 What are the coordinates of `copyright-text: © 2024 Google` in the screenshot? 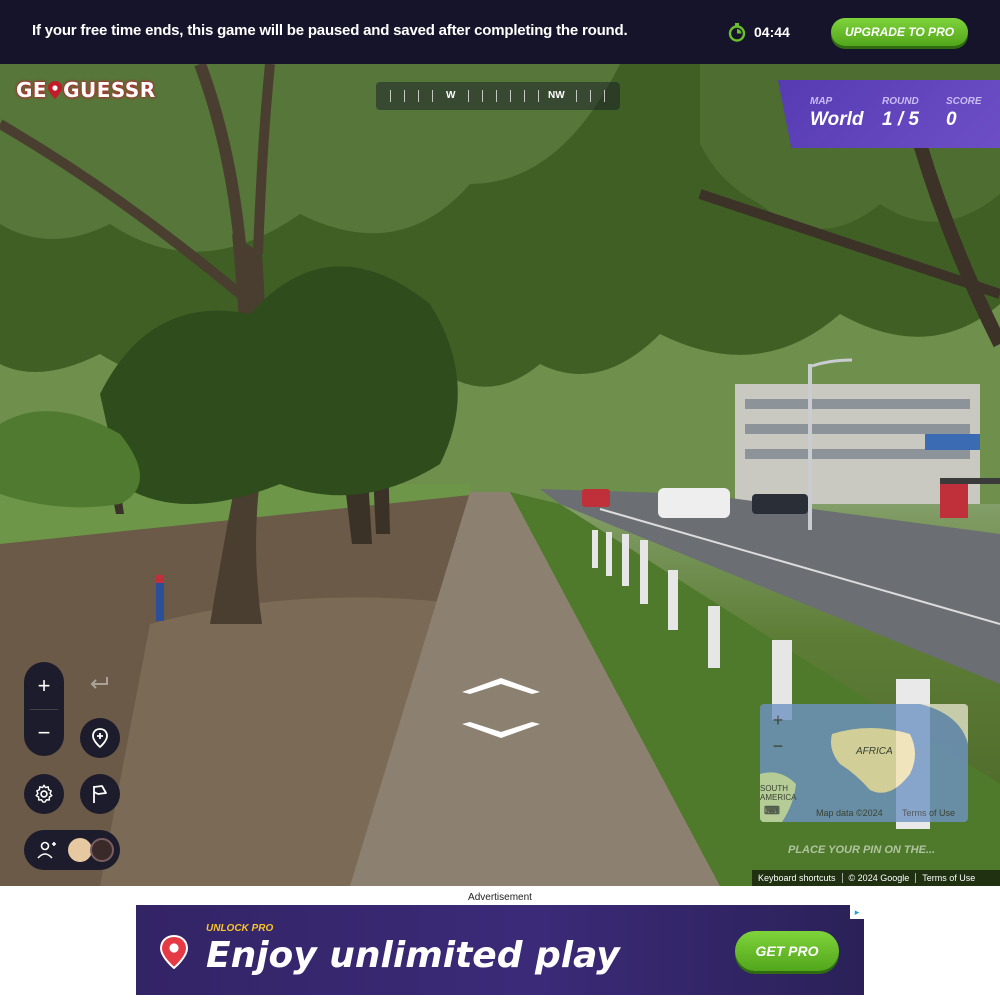 It's located at (880, 878).